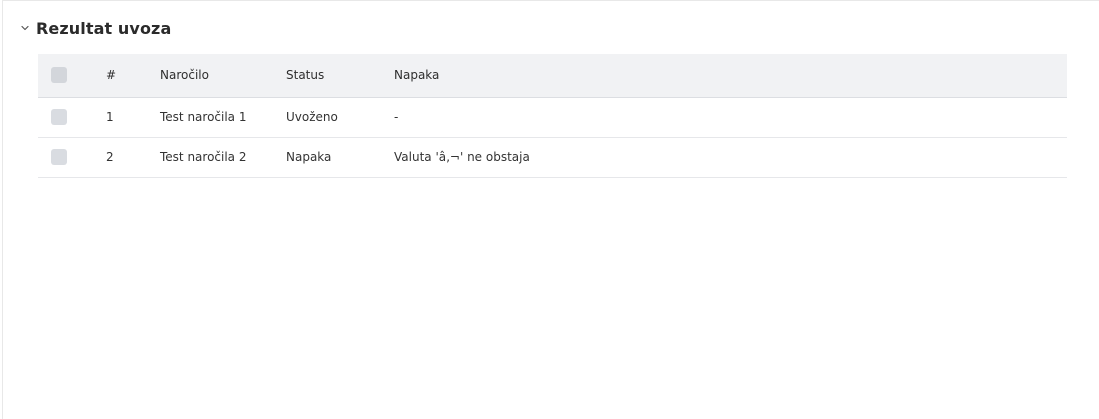 Image resolution: width=1099 pixels, height=419 pixels. I want to click on select-all-checkbox, so click(59, 75).